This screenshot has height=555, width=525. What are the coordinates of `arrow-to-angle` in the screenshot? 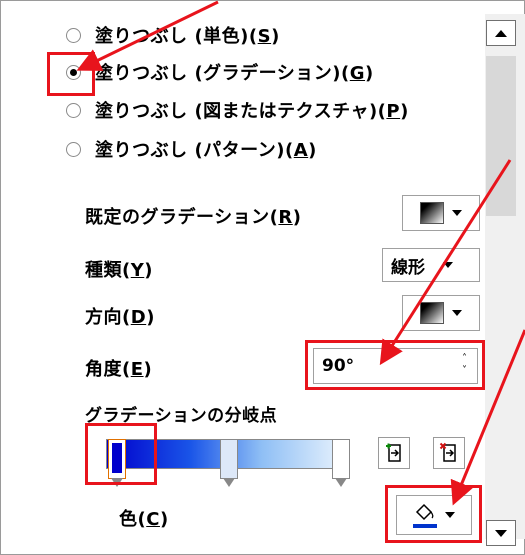 It's located at (445, 262).